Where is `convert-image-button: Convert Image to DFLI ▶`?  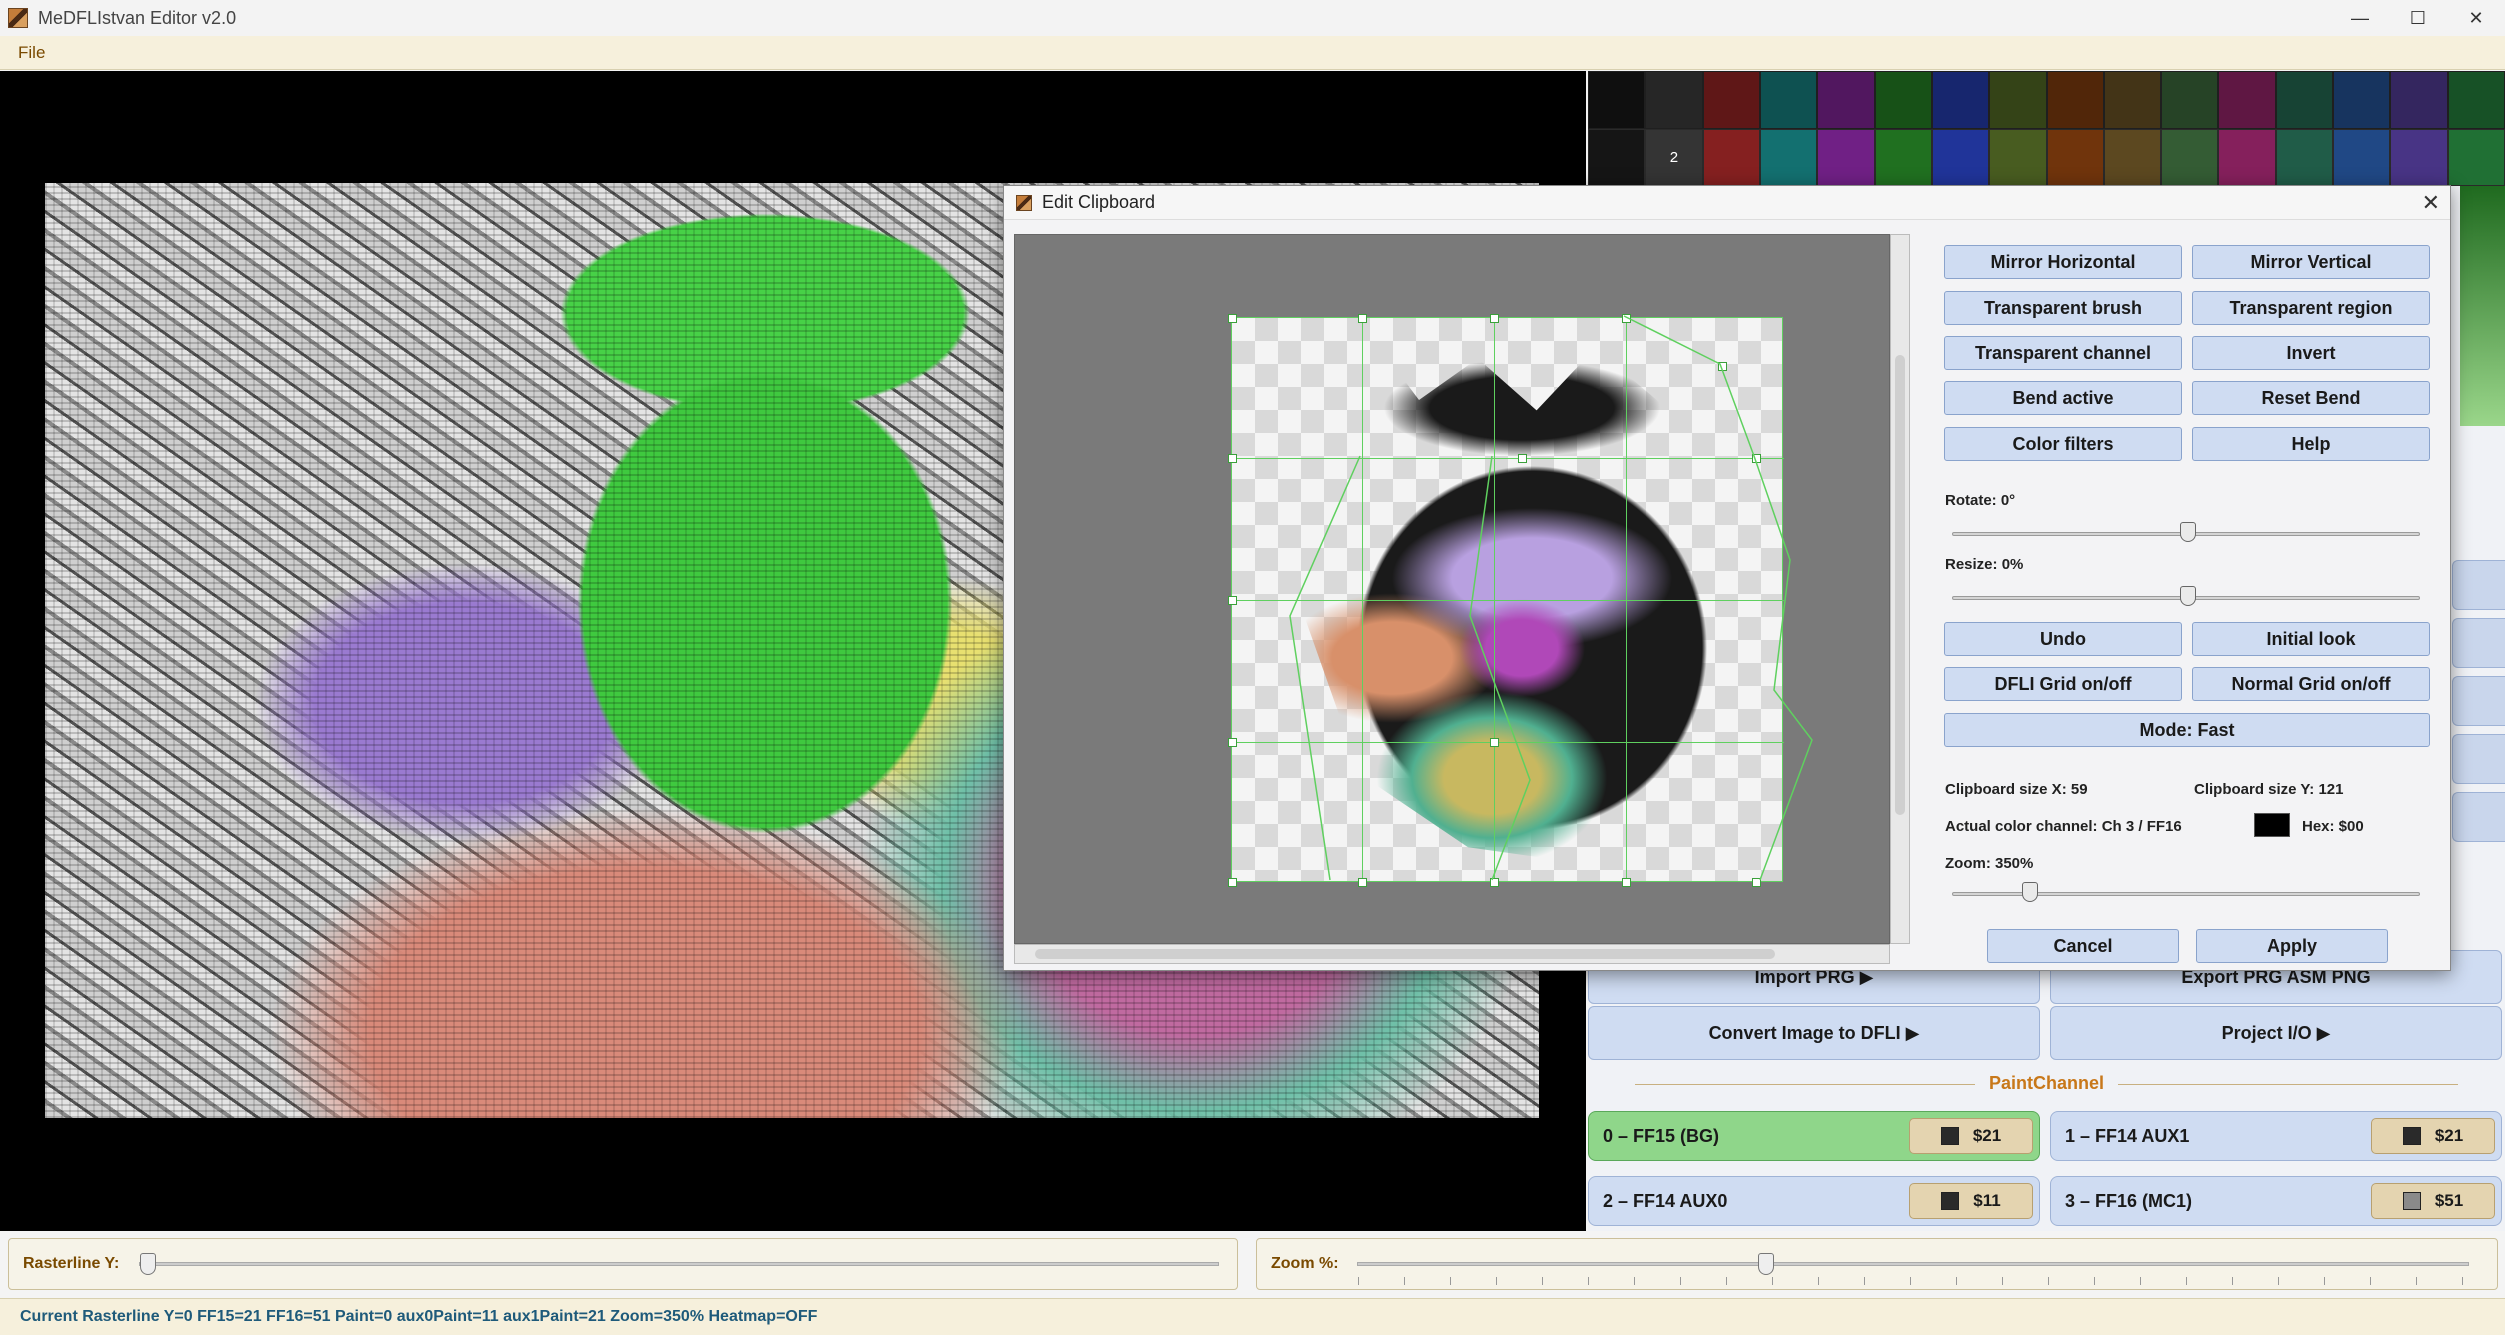 convert-image-button: Convert Image to DFLI ▶ is located at coordinates (1814, 1033).